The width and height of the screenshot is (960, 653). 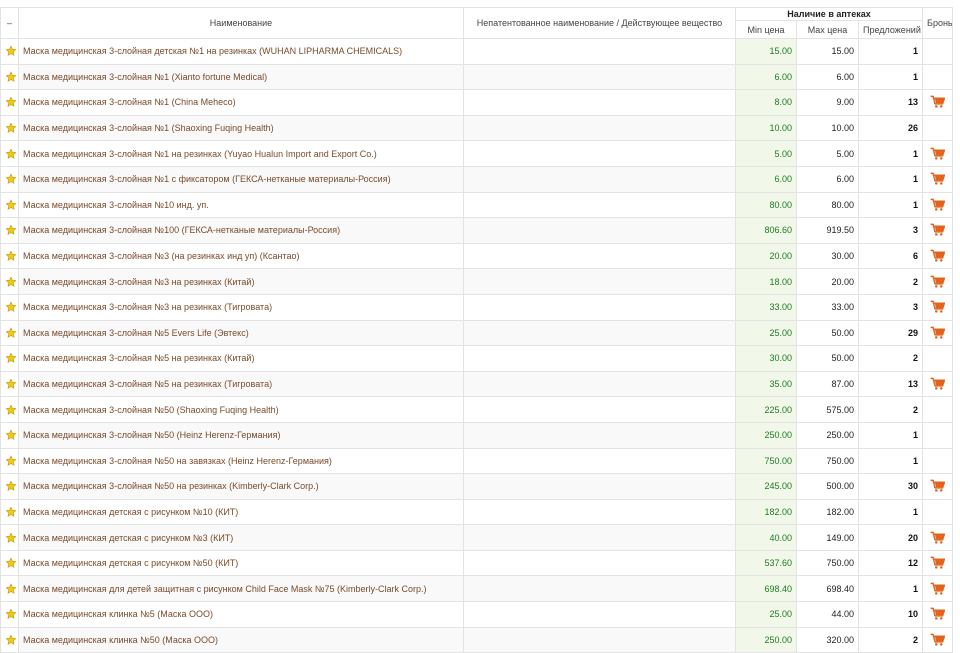 I want to click on product-name-link: Маска медицинская 3-слойная №10 инд. уп., so click(x=241, y=205).